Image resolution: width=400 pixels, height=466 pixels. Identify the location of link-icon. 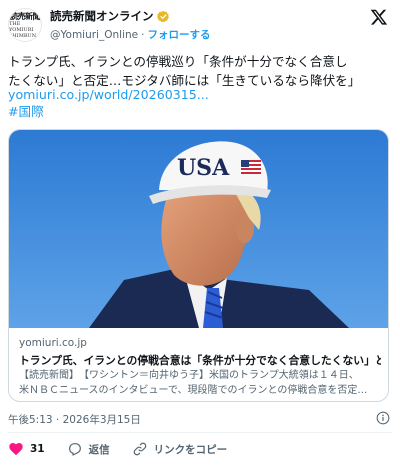
(139, 449).